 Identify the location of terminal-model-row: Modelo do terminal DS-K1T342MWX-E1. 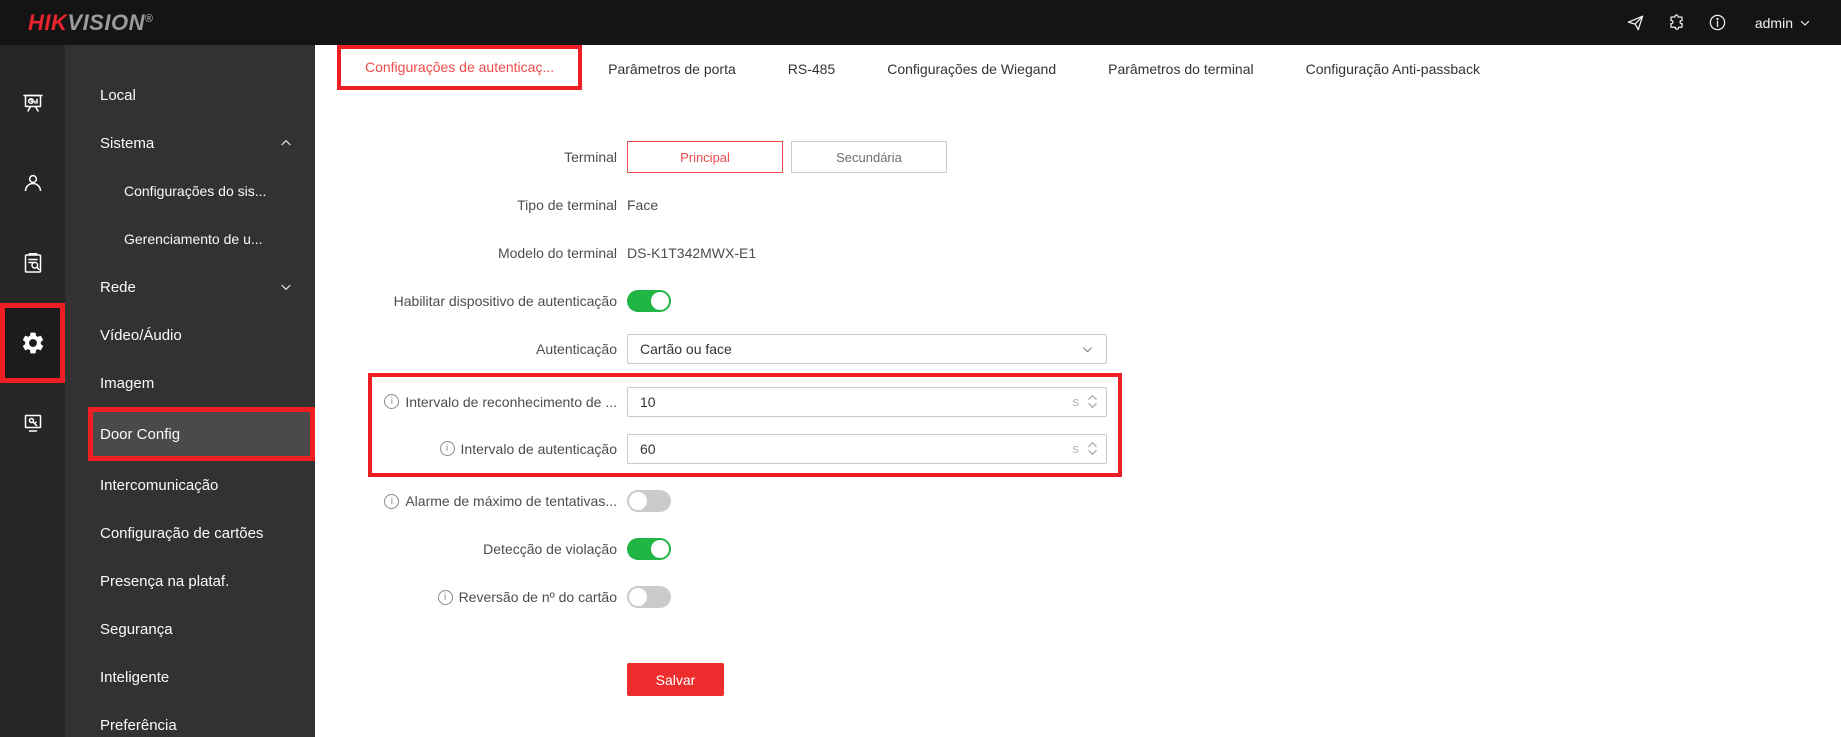
(1078, 253).